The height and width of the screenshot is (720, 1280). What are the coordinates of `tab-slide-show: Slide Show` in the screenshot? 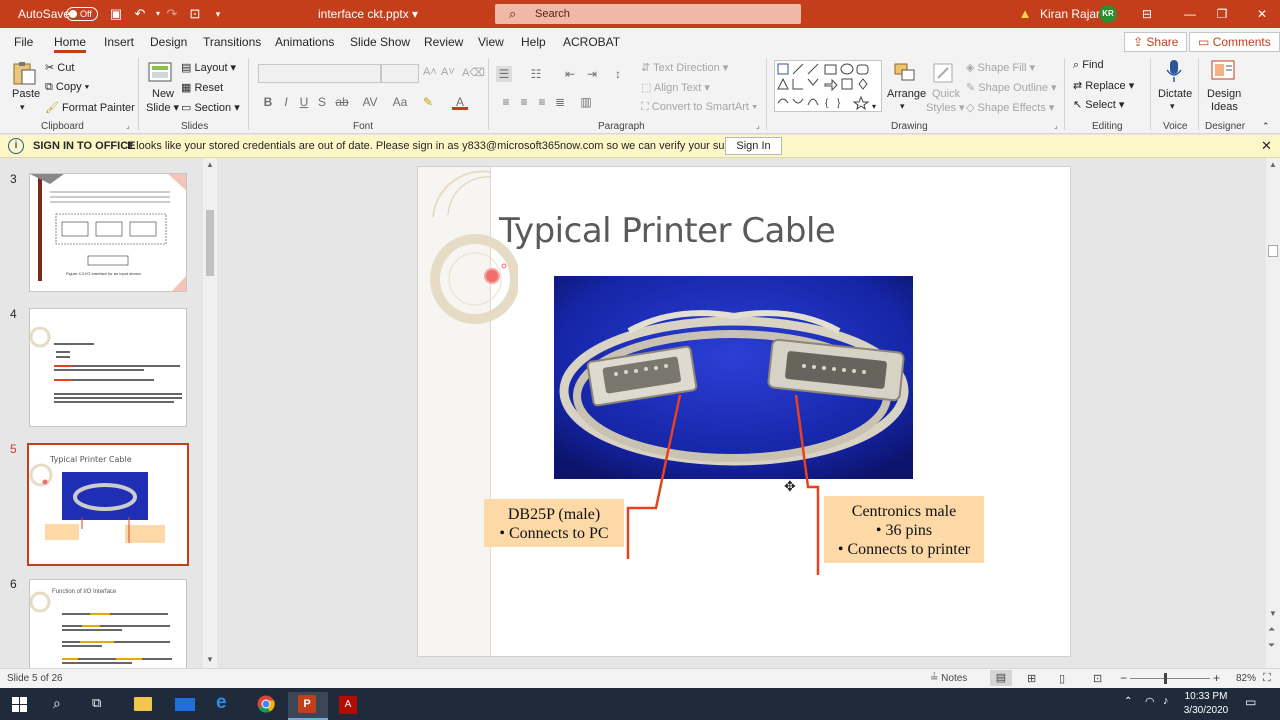 It's located at (380, 42).